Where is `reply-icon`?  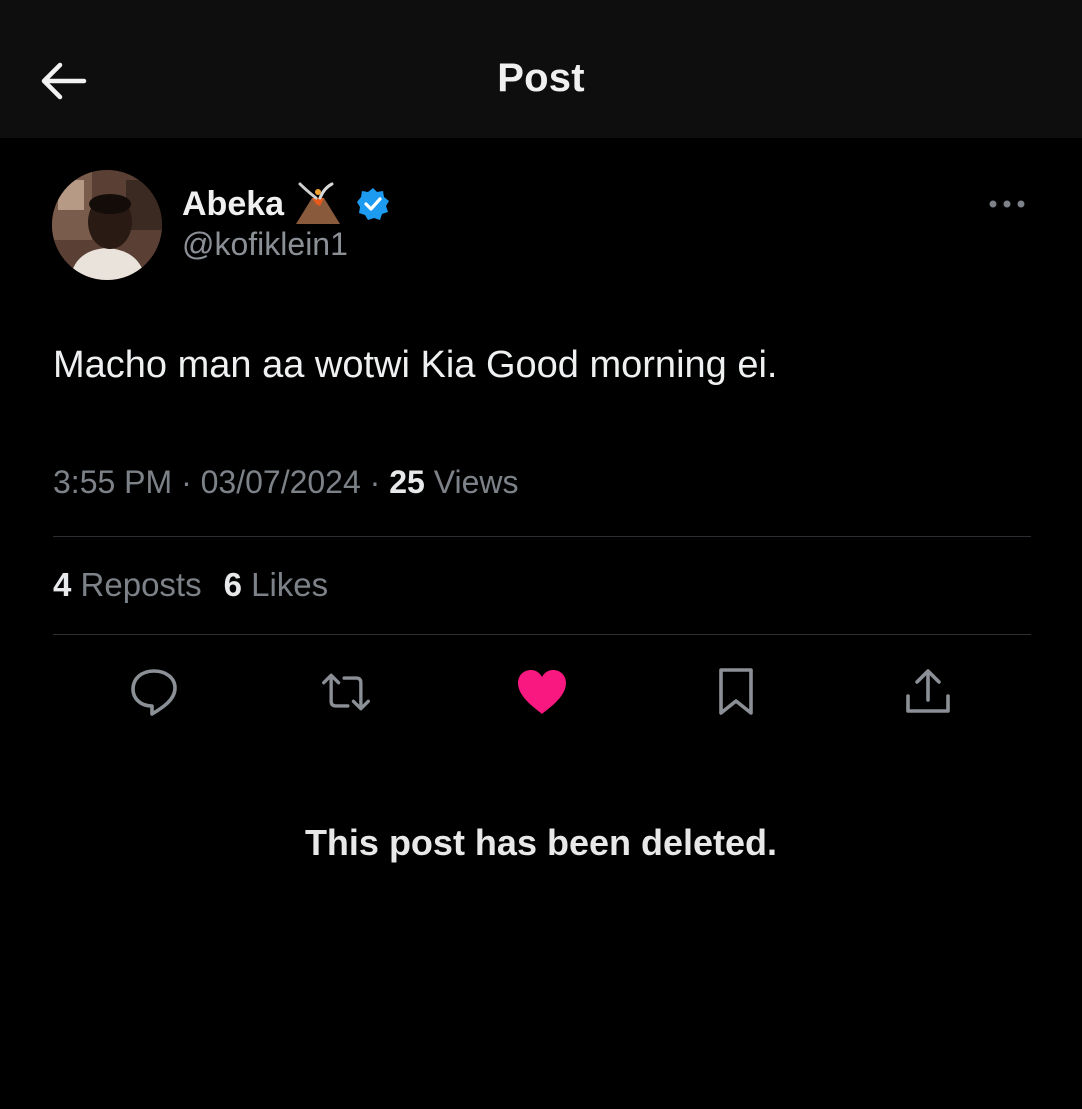 reply-icon is located at coordinates (154, 692).